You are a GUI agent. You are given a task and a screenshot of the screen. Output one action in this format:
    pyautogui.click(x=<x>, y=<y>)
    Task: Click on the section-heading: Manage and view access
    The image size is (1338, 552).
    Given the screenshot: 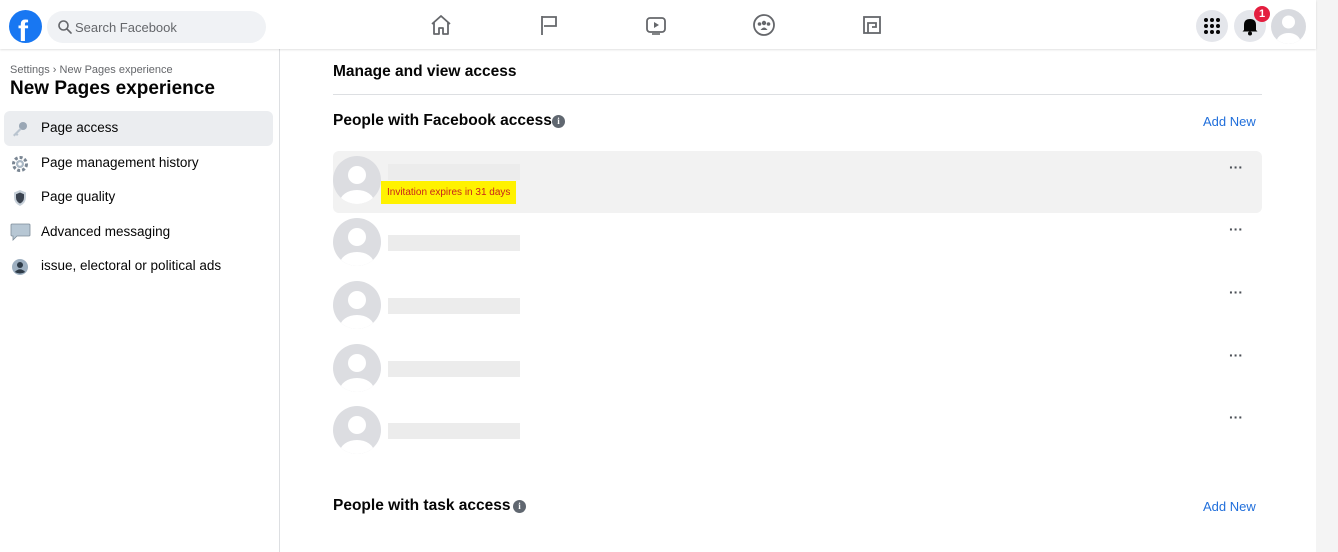 What is the action you would take?
    pyautogui.click(x=425, y=71)
    